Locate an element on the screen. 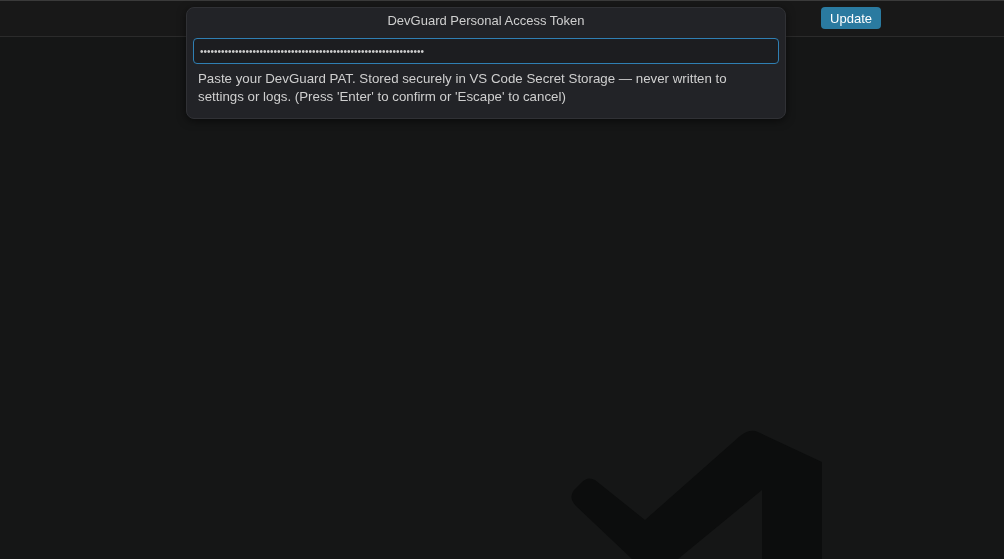  token-input-field: •••••••••••••••••••••••••••••••••••••••••••••••••••••••••••••••• is located at coordinates (486, 51).